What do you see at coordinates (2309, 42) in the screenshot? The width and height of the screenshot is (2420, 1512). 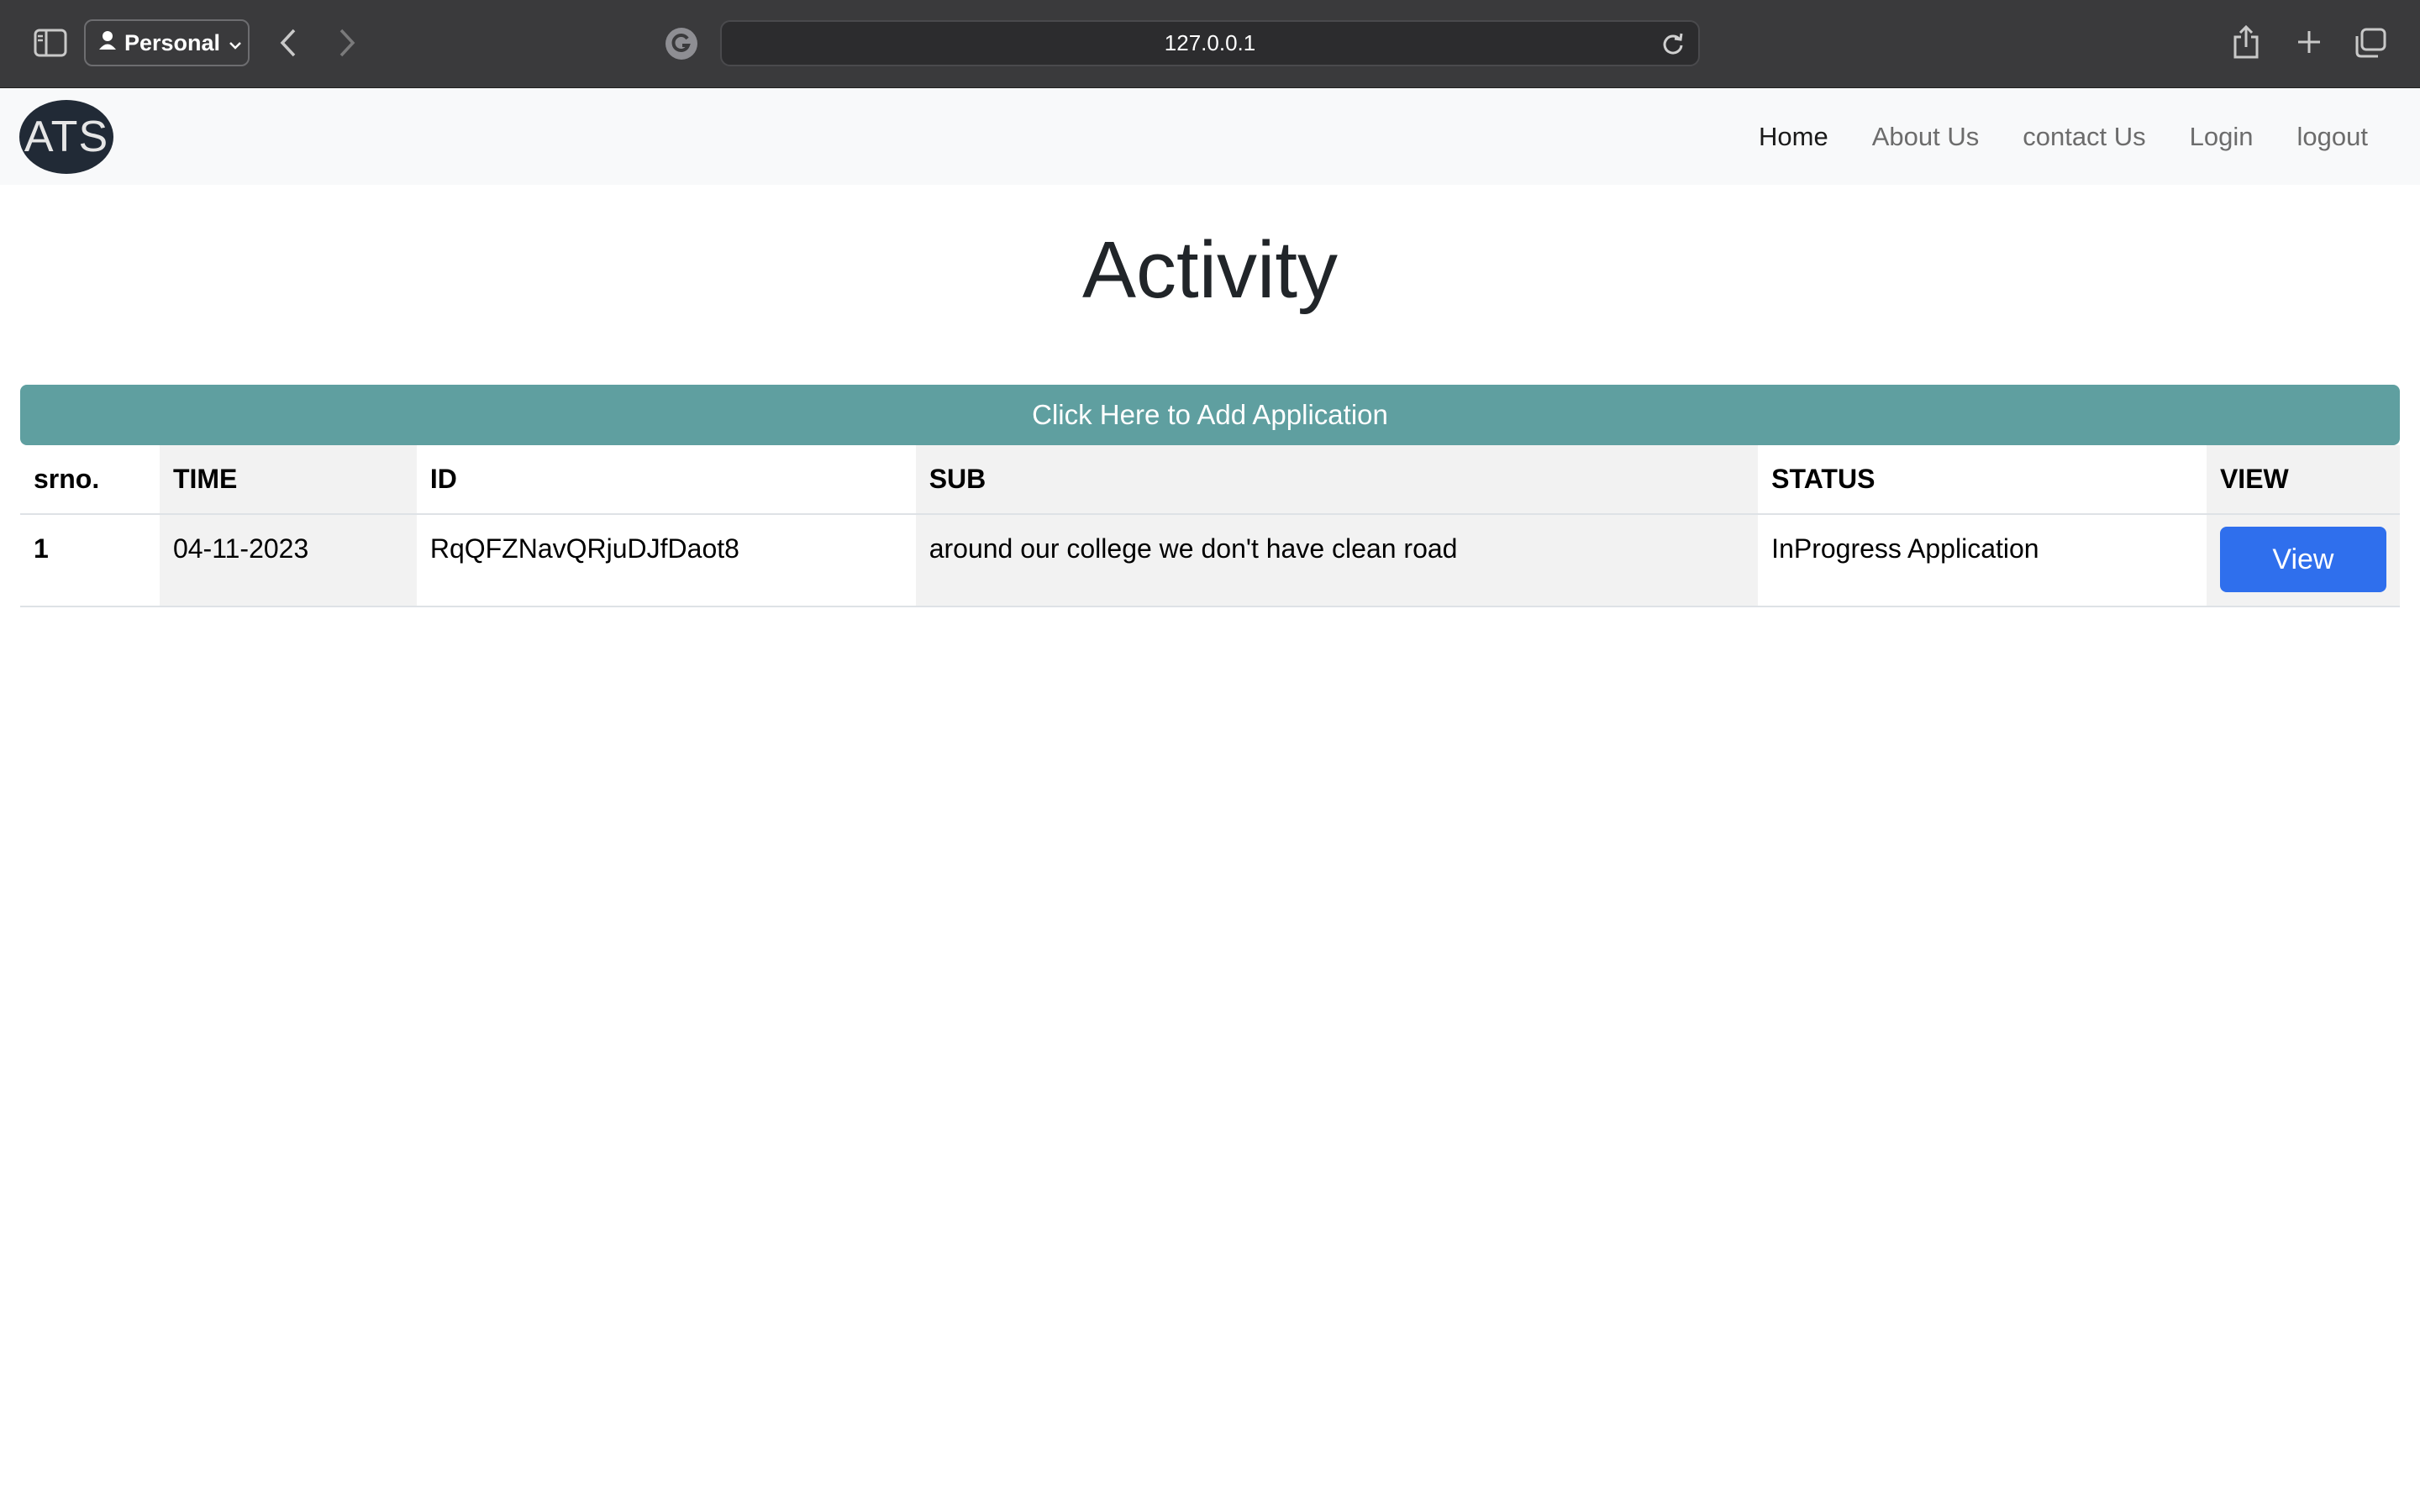 I see `plus-icon` at bounding box center [2309, 42].